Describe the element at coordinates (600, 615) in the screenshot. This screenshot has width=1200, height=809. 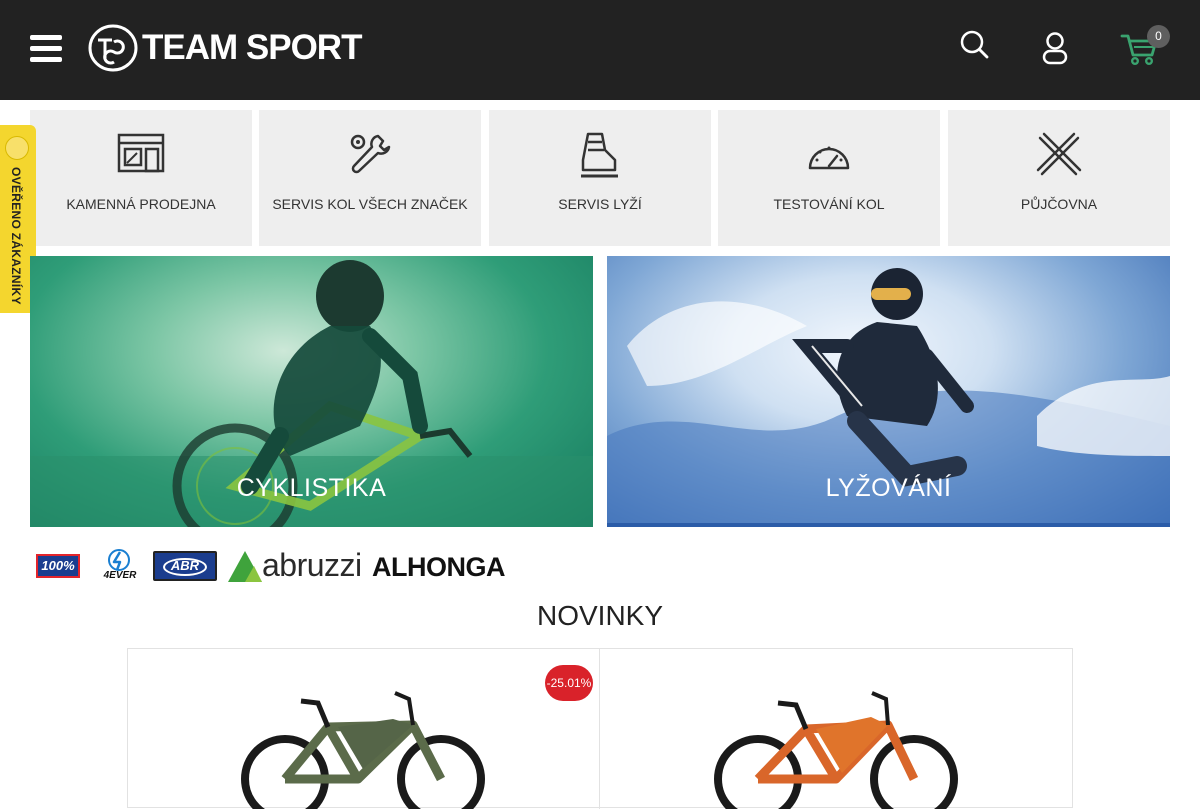
I see `new-arrivals-title: NOVINKY` at that location.